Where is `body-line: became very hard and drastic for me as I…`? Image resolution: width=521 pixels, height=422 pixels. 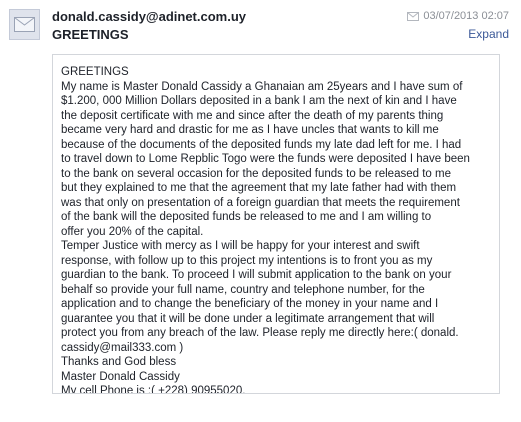 body-line: became very hard and drastic for me as I… is located at coordinates (250, 130).